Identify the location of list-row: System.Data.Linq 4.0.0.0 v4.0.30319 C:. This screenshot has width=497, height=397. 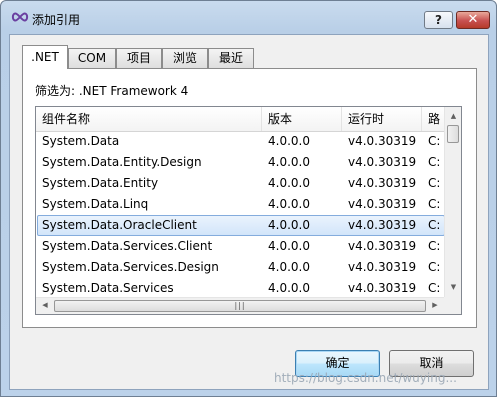
(240, 204).